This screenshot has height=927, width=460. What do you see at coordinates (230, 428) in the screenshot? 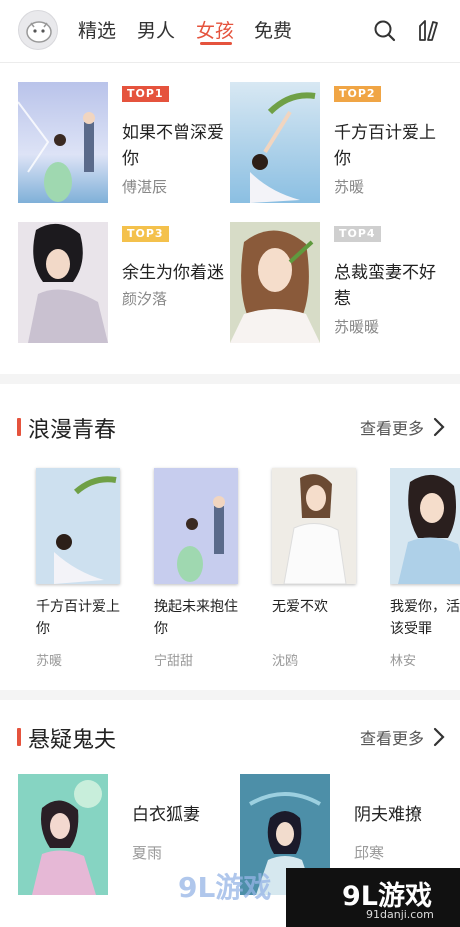
I see `section-header-romance: 浪漫青春 查看更多` at bounding box center [230, 428].